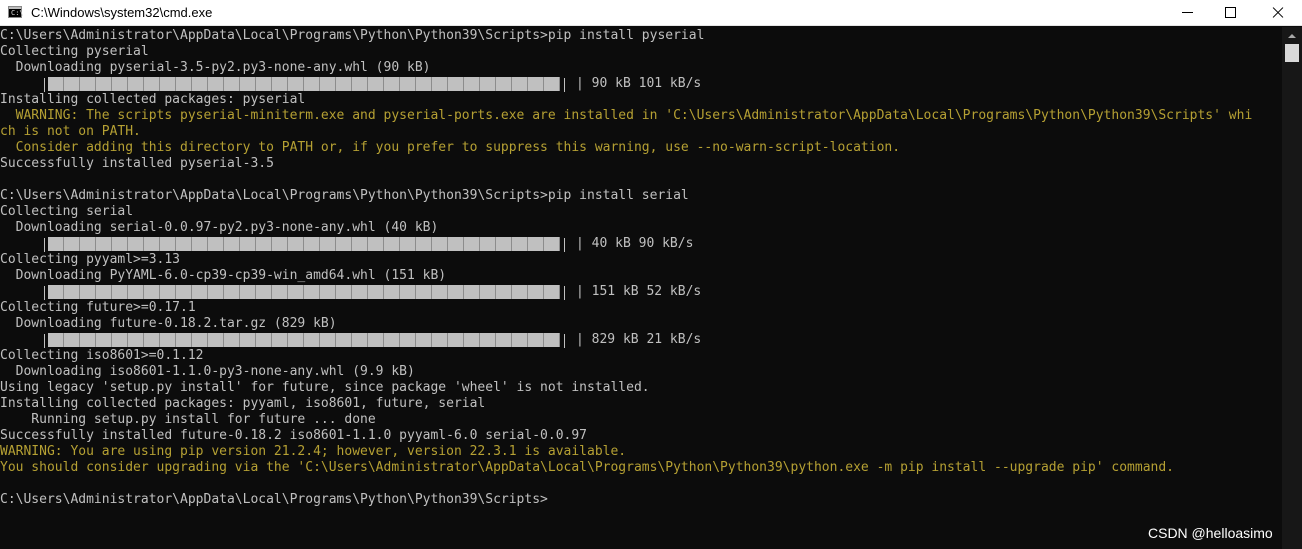  Describe the element at coordinates (102, 355) in the screenshot. I see `console-line: Collecting iso8601>=0.1.12` at that location.